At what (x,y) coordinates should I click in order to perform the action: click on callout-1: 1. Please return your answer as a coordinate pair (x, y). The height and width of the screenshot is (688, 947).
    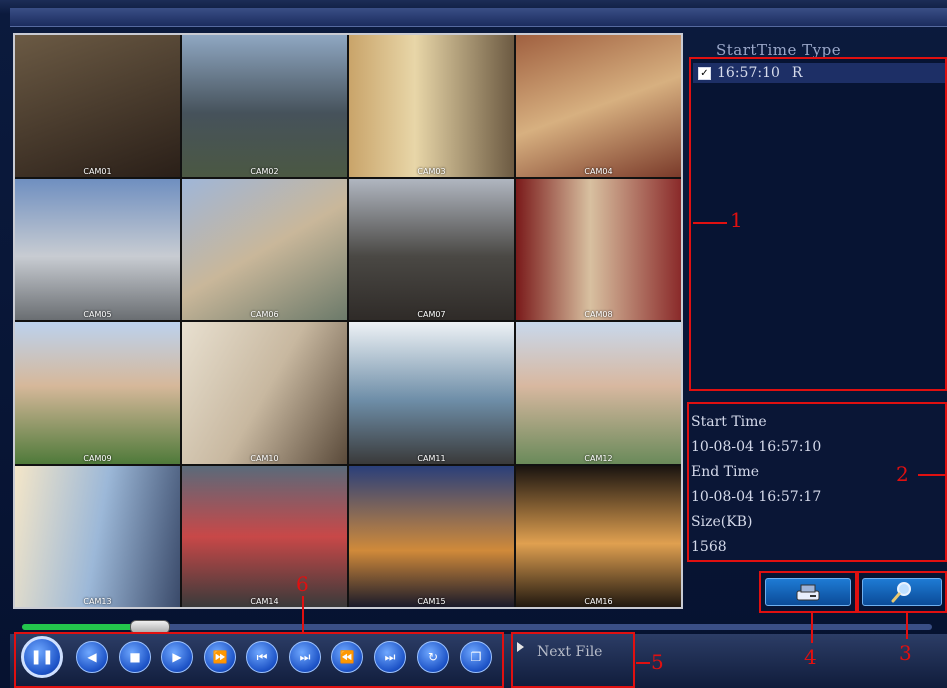
    Looking at the image, I should click on (736, 220).